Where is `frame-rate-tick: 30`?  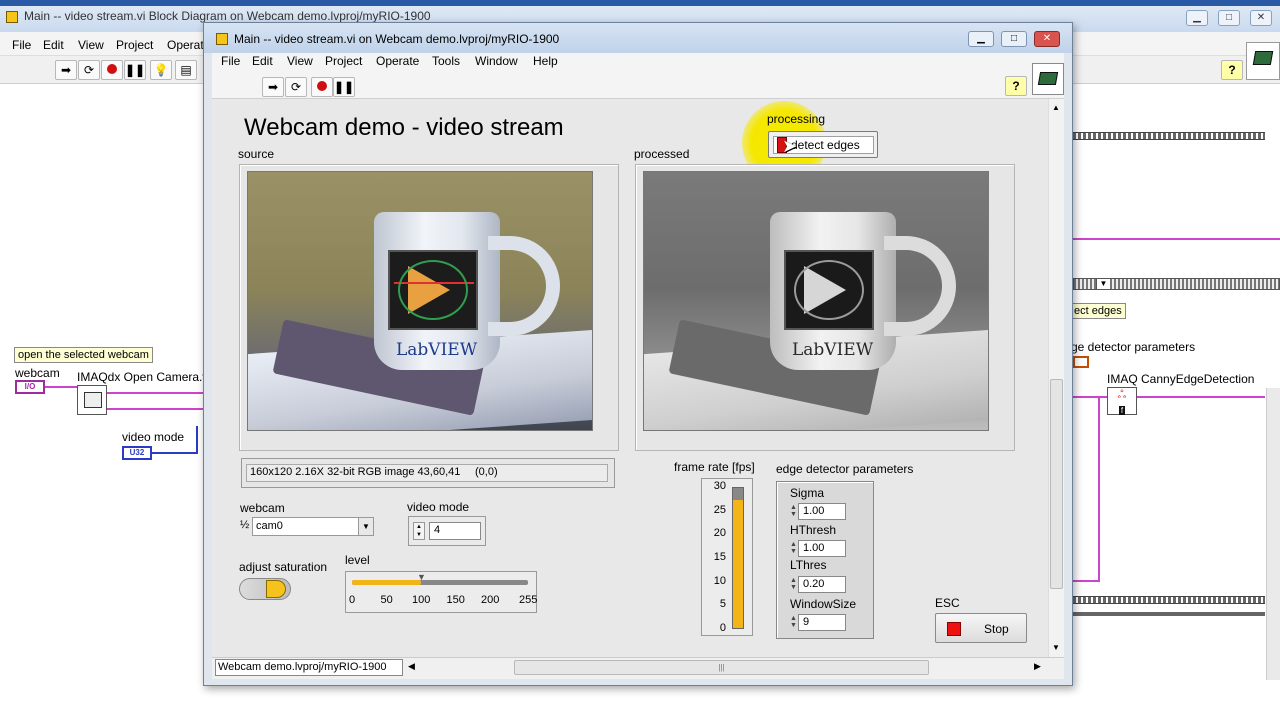
frame-rate-tick: 30 is located at coordinates (719, 486).